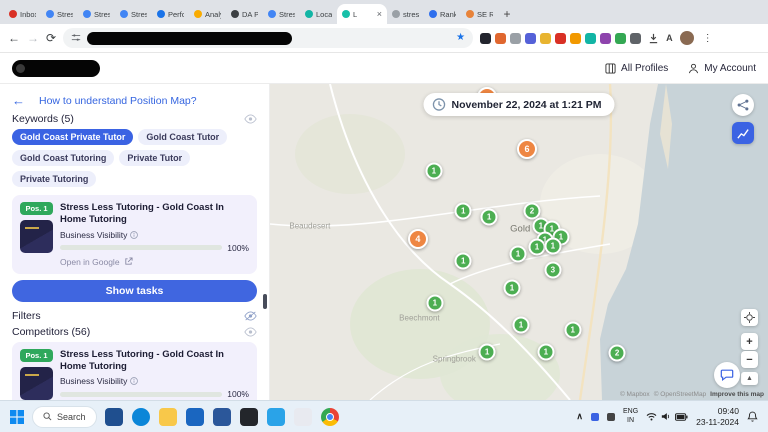 The width and height of the screenshot is (768, 432). What do you see at coordinates (630, 416) in the screenshot?
I see `language-indicator: ENG IN` at bounding box center [630, 416].